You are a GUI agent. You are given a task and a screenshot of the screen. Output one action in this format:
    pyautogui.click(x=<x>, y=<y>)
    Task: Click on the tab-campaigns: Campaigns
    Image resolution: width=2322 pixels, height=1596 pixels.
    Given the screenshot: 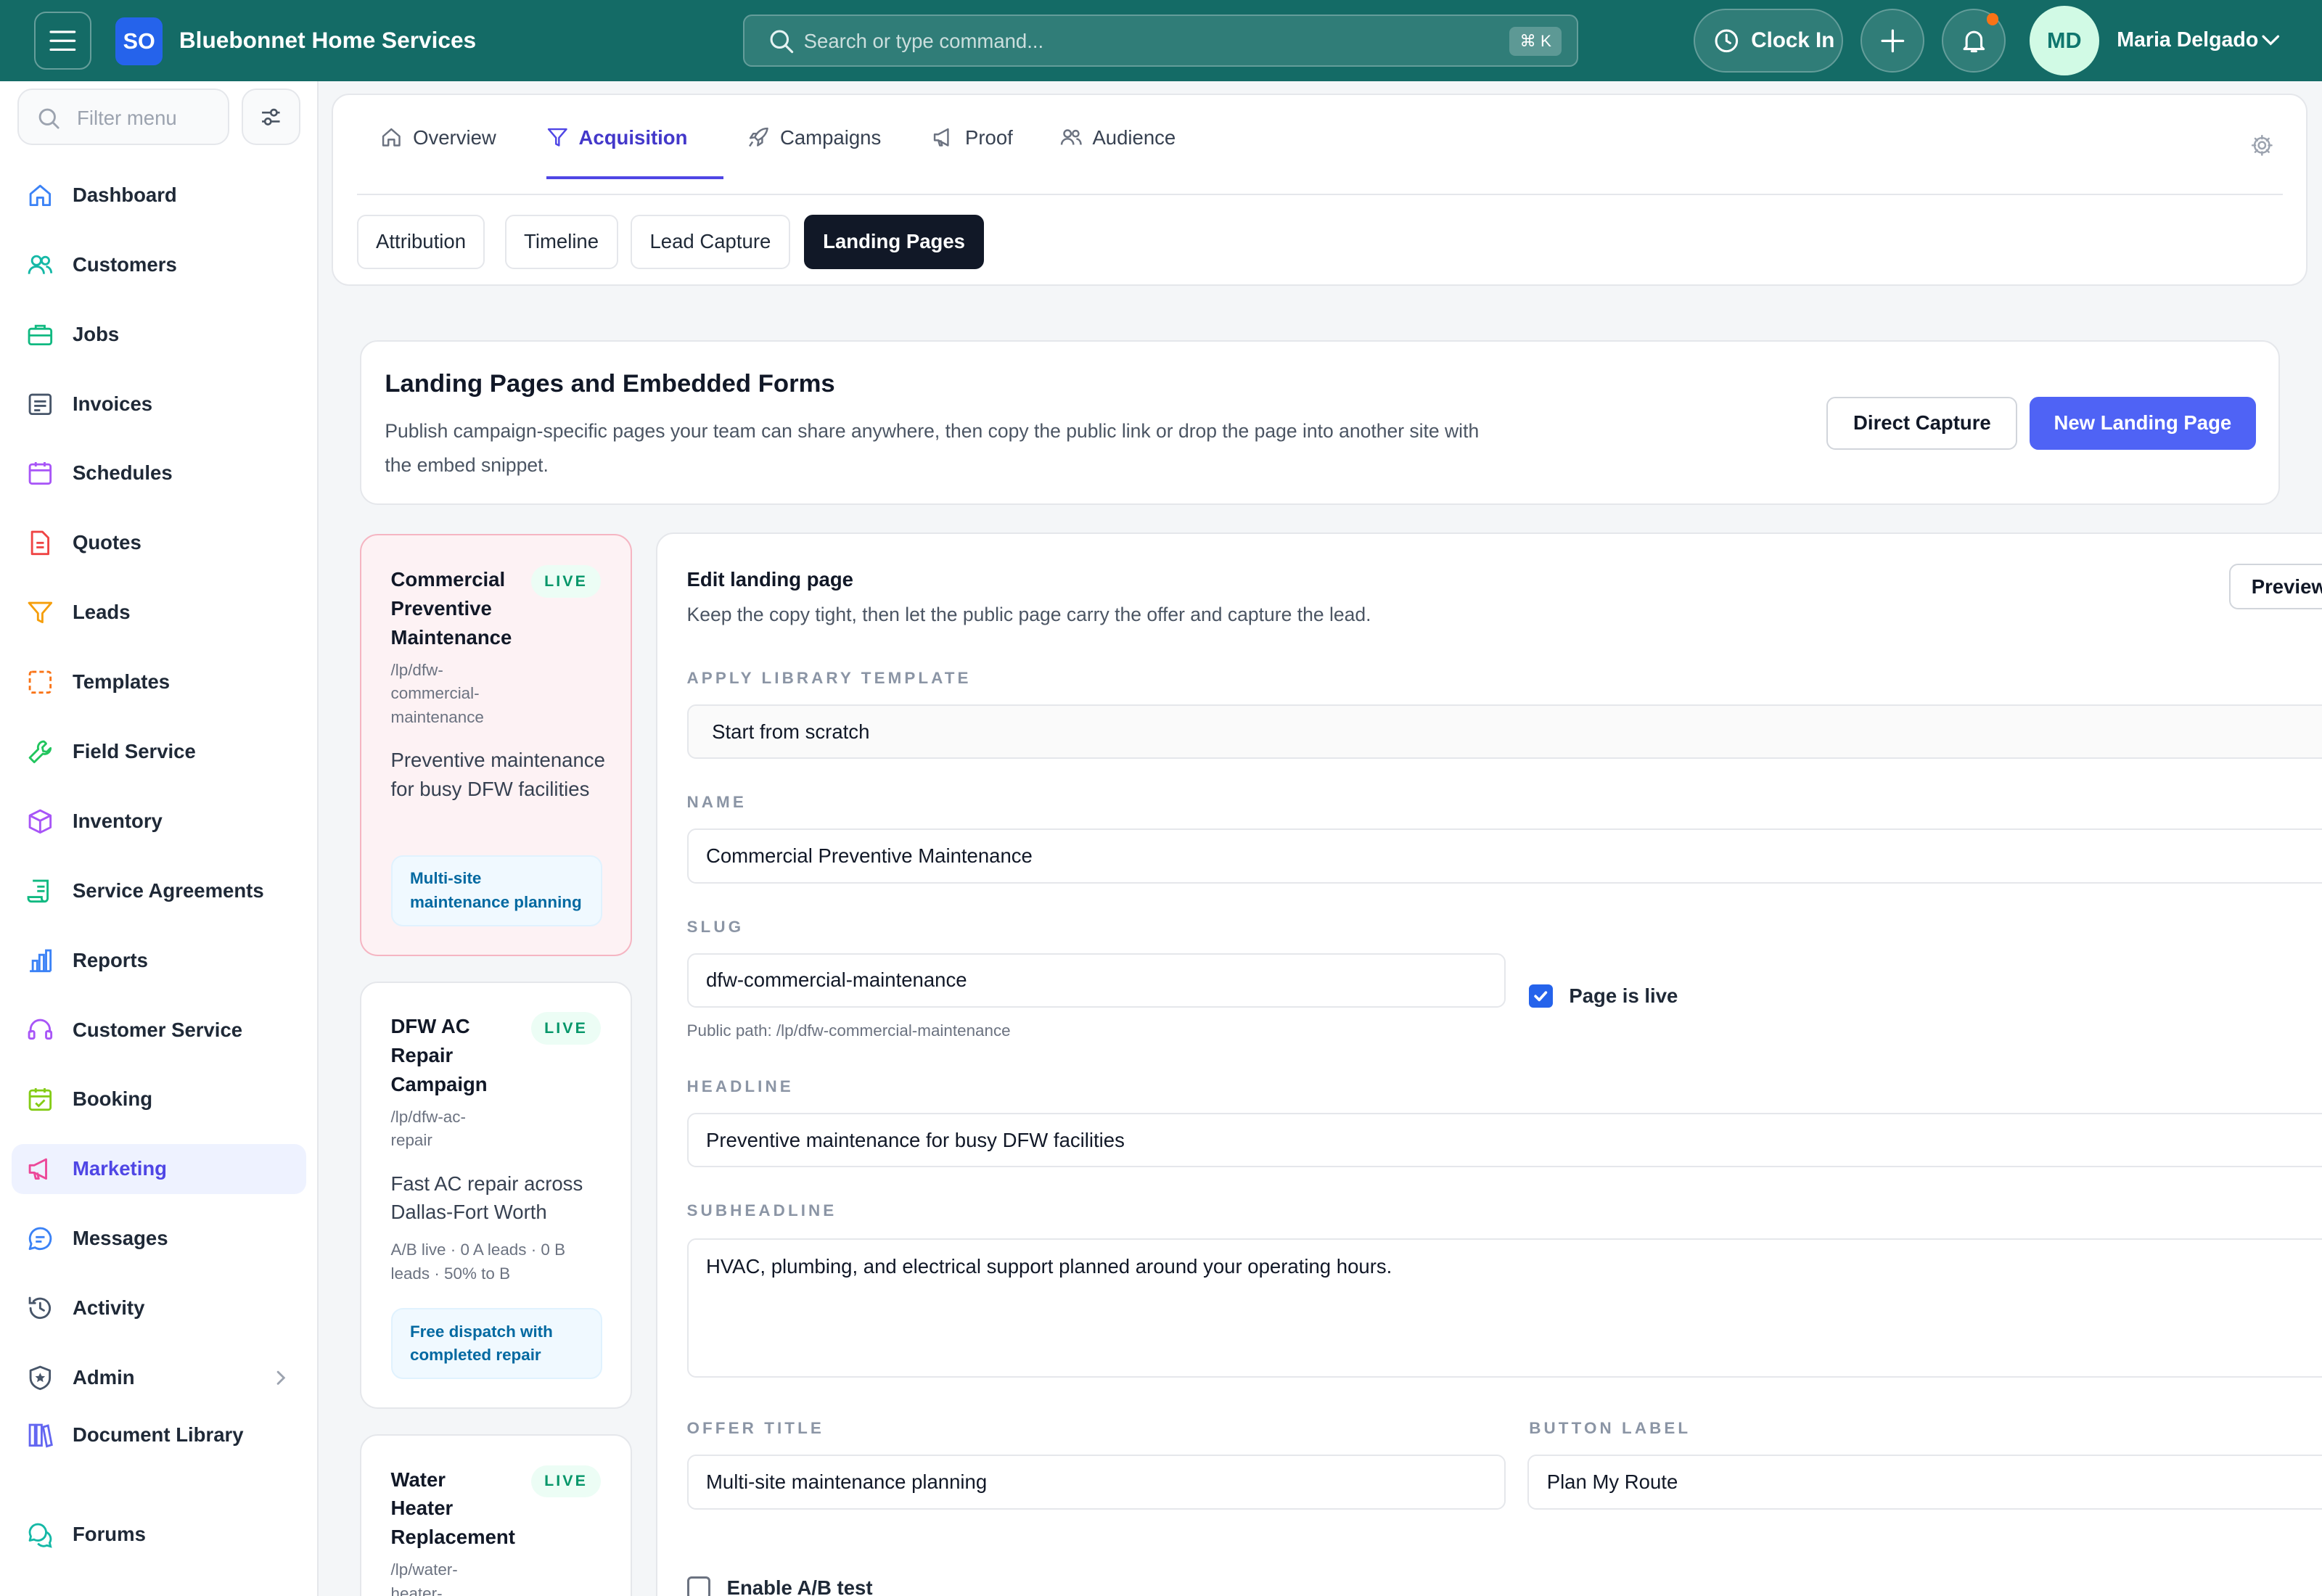 What is the action you would take?
    pyautogui.click(x=814, y=138)
    